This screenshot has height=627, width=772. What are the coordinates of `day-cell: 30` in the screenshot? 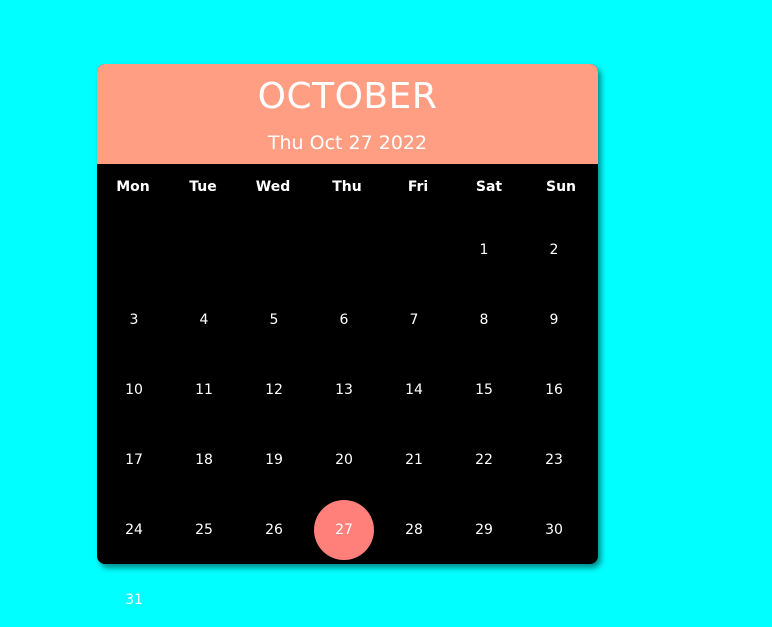 It's located at (554, 530).